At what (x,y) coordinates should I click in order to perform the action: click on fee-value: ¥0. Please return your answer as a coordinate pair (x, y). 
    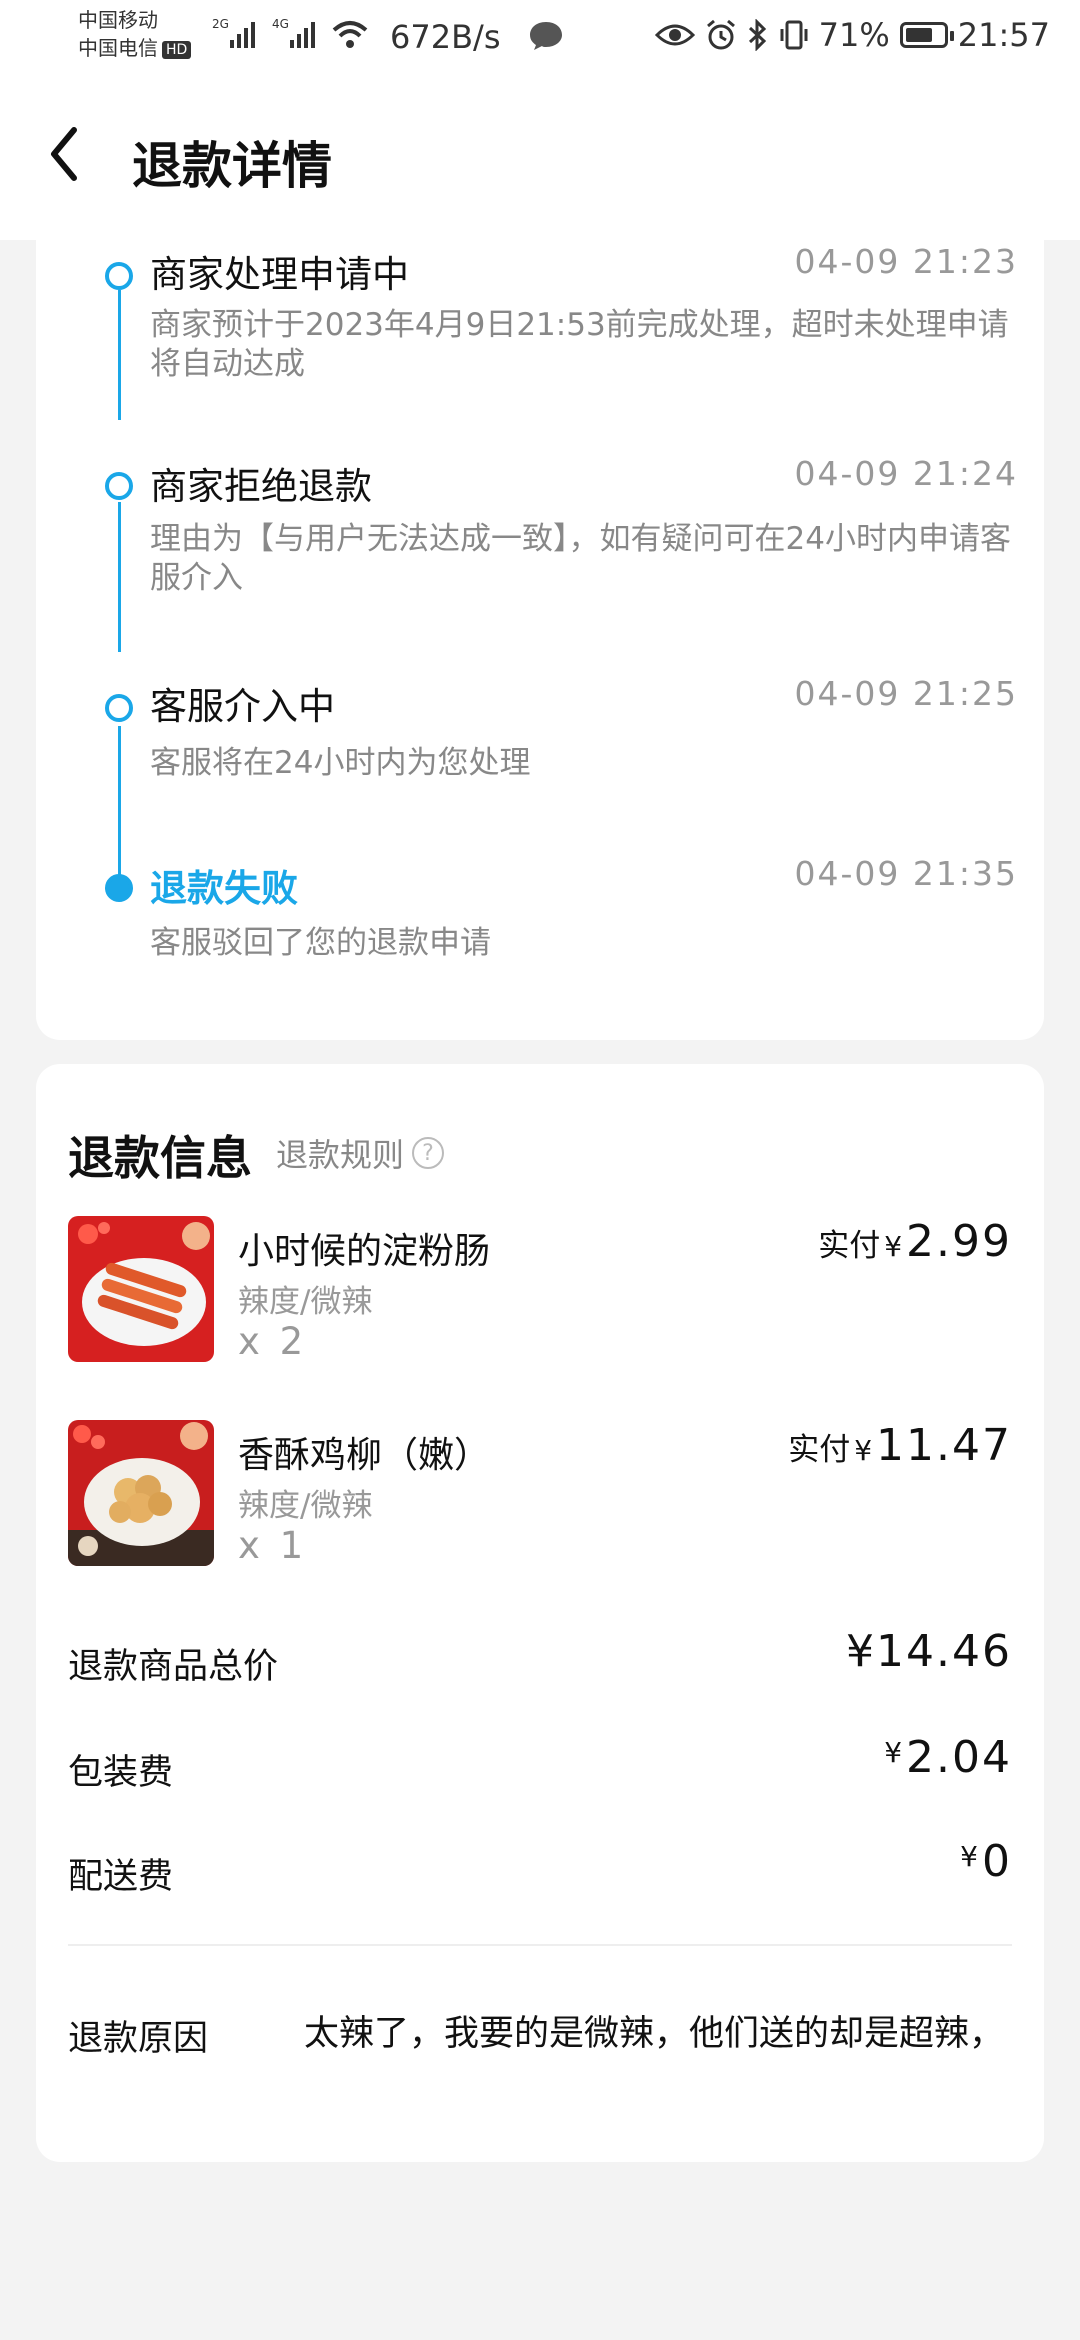
    Looking at the image, I should click on (986, 1861).